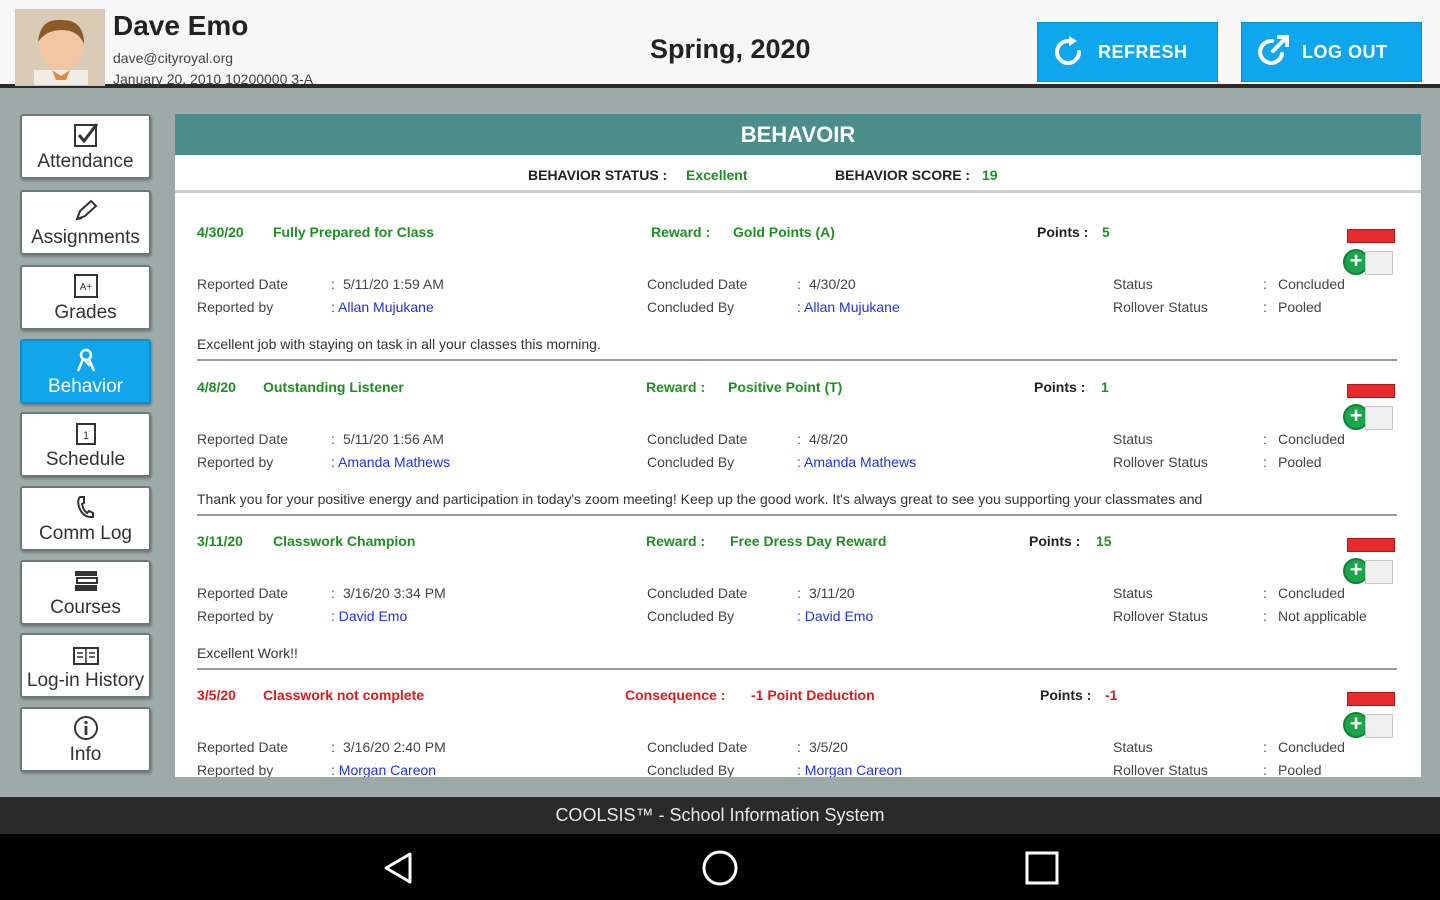 The width and height of the screenshot is (1440, 900). What do you see at coordinates (369, 616) in the screenshot?
I see `reported-by-link: : David Emo` at bounding box center [369, 616].